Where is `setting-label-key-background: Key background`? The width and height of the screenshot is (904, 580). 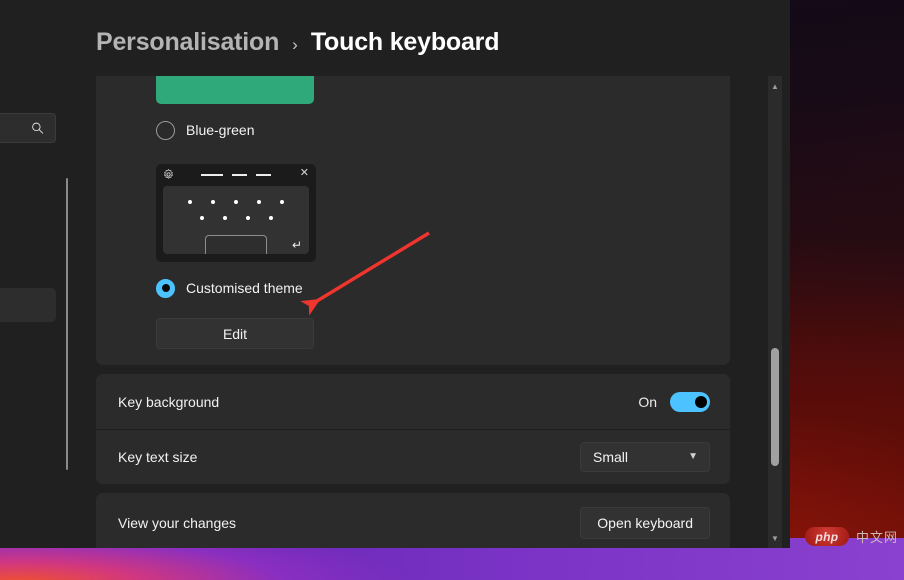
setting-label-key-background: Key background is located at coordinates (169, 401).